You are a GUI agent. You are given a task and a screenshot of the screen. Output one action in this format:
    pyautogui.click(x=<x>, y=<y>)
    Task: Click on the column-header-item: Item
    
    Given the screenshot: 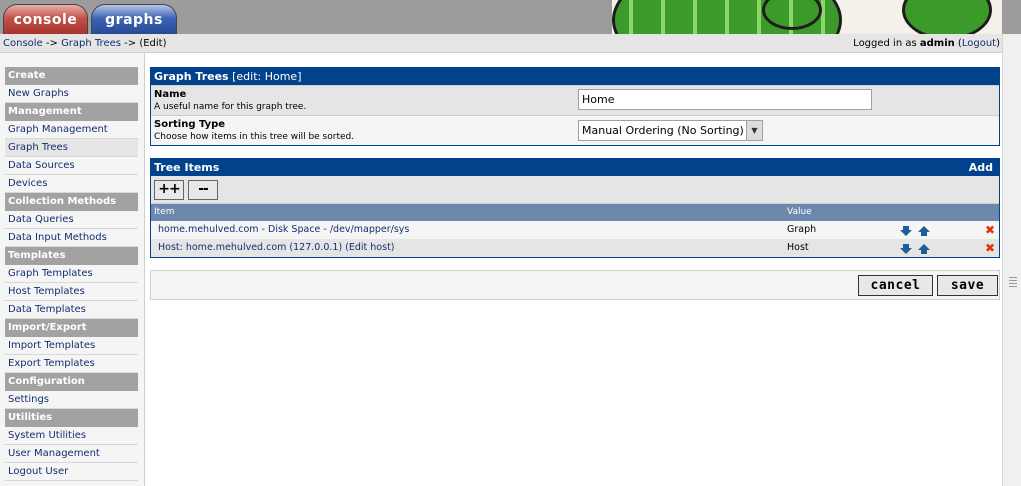 What is the action you would take?
    pyautogui.click(x=164, y=212)
    